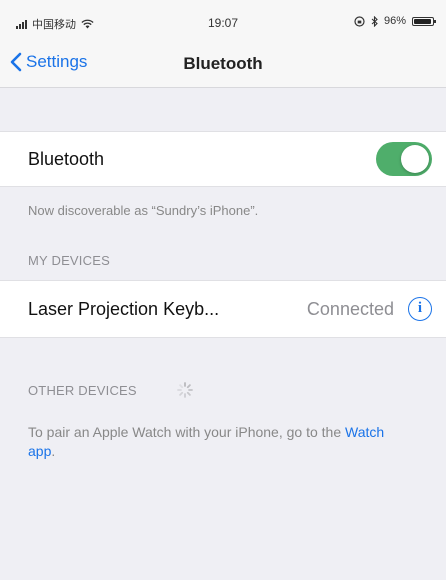 This screenshot has height=580, width=446. I want to click on rotation-lock-icon, so click(359, 21).